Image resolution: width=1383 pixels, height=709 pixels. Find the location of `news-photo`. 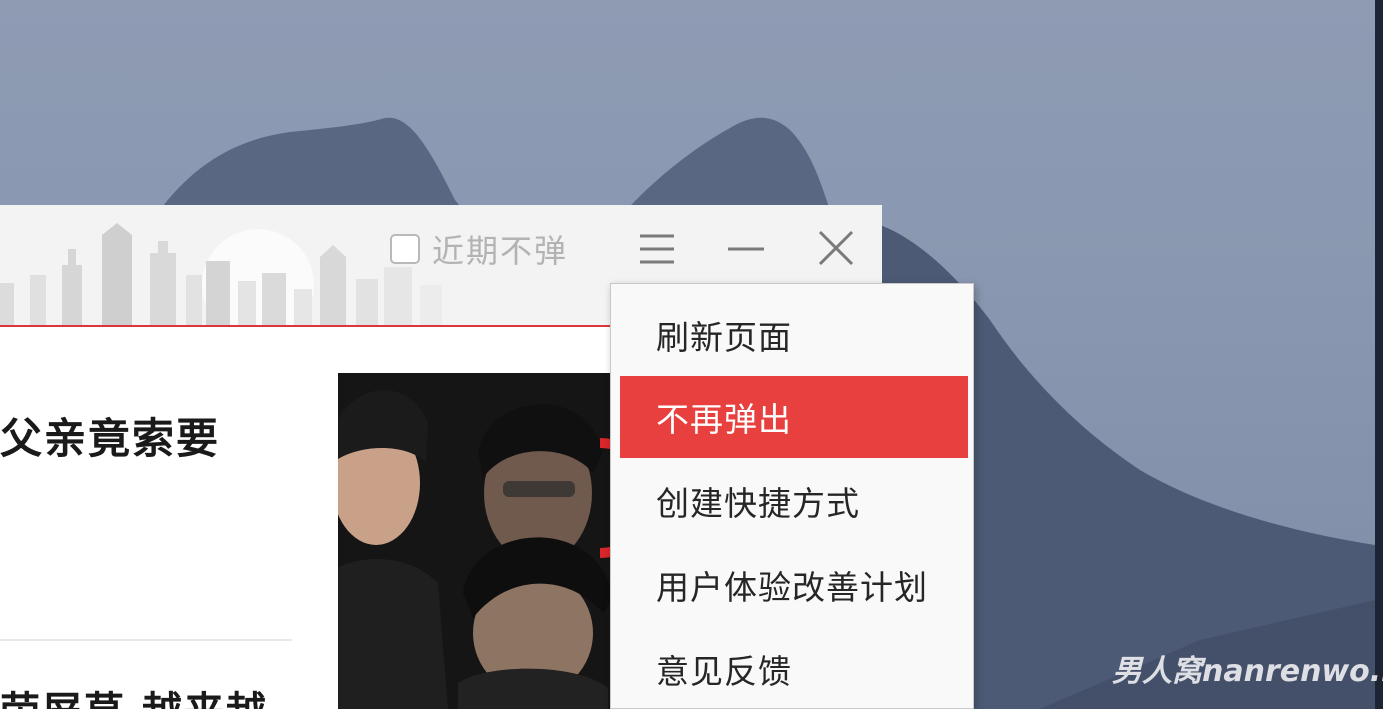

news-photo is located at coordinates (483, 541).